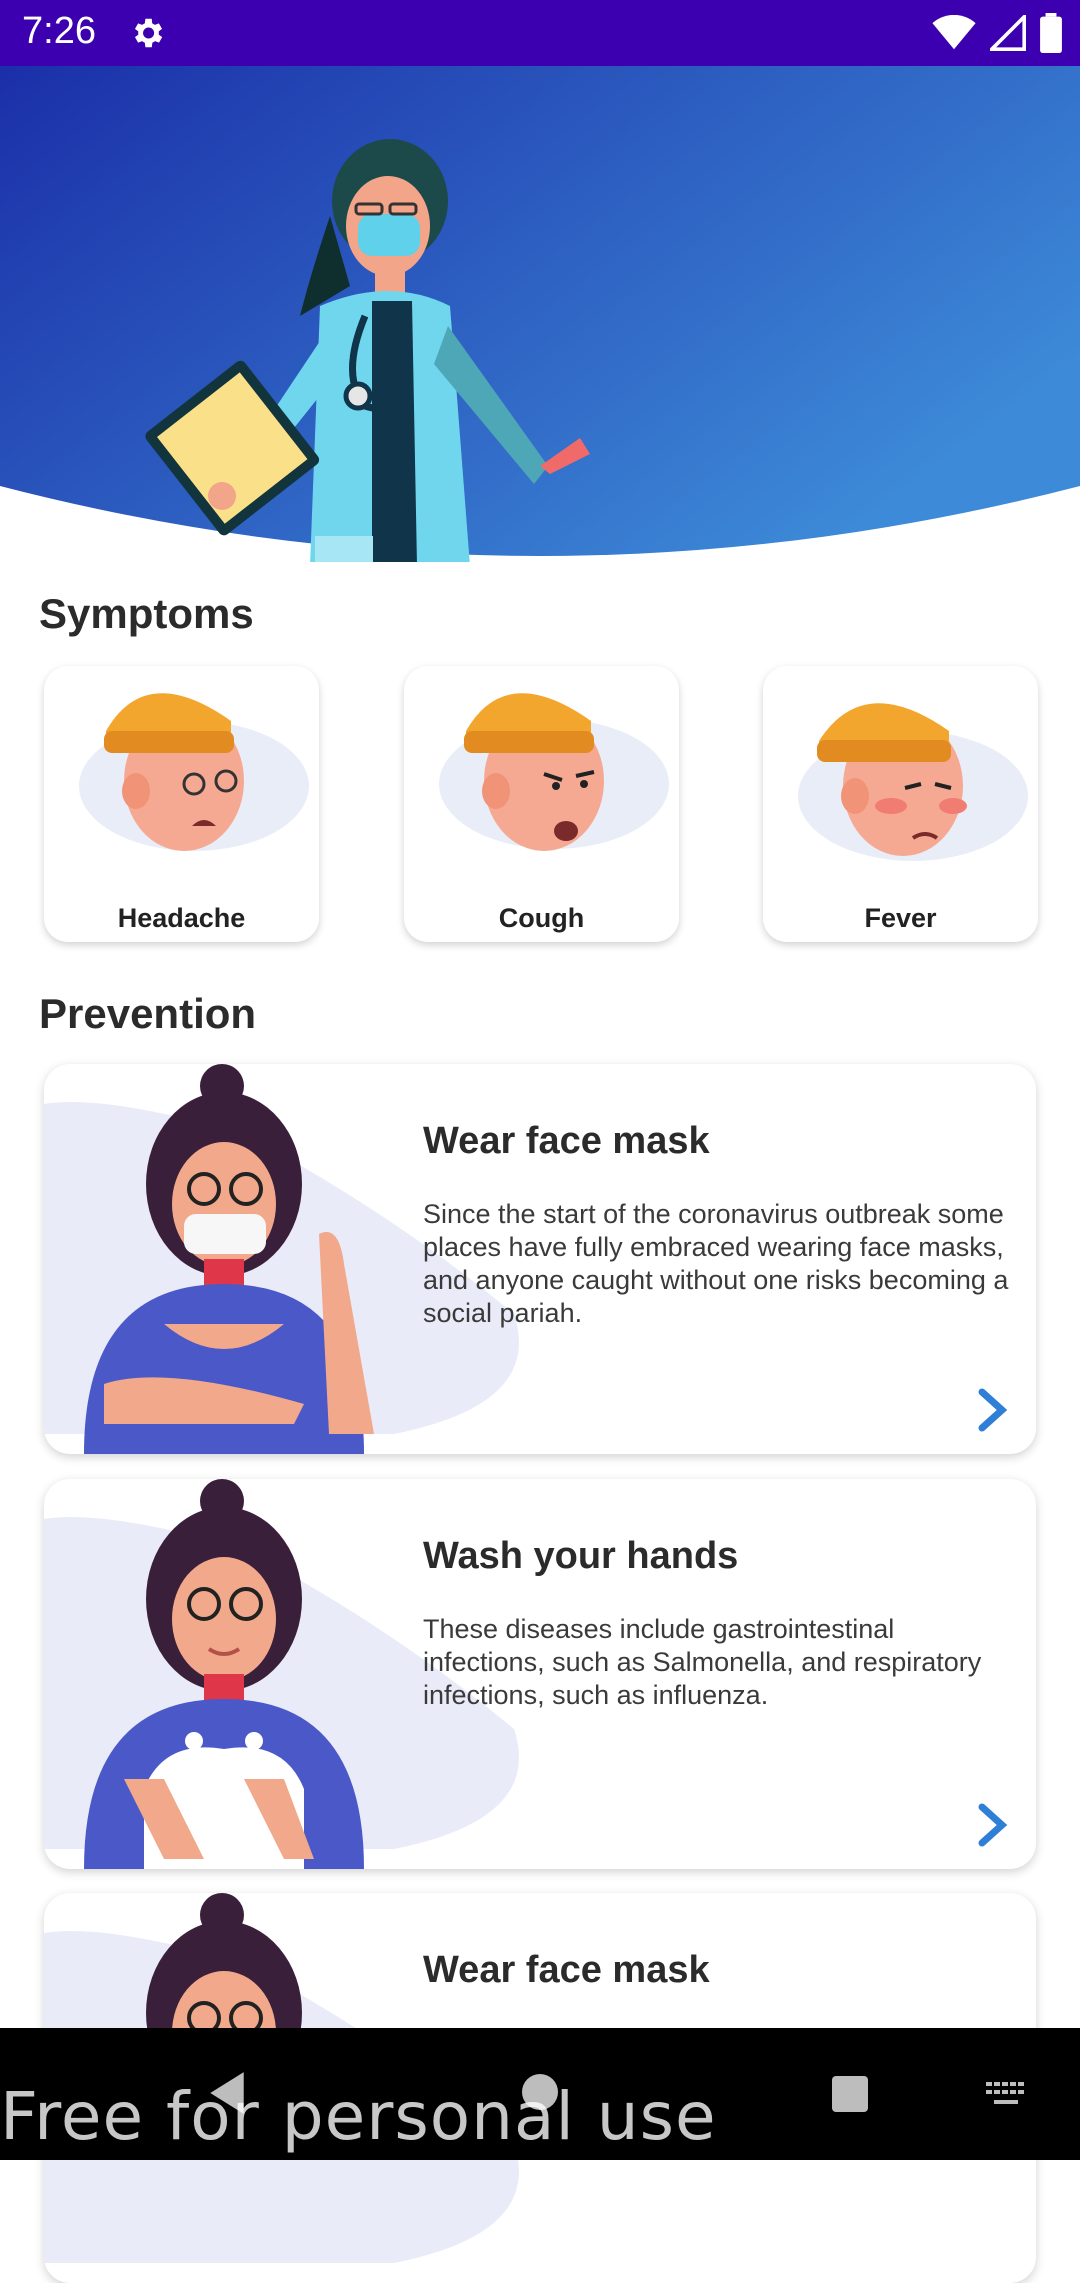 This screenshot has width=1080, height=2283. Describe the element at coordinates (1008, 33) in the screenshot. I see `signal-icon` at that location.